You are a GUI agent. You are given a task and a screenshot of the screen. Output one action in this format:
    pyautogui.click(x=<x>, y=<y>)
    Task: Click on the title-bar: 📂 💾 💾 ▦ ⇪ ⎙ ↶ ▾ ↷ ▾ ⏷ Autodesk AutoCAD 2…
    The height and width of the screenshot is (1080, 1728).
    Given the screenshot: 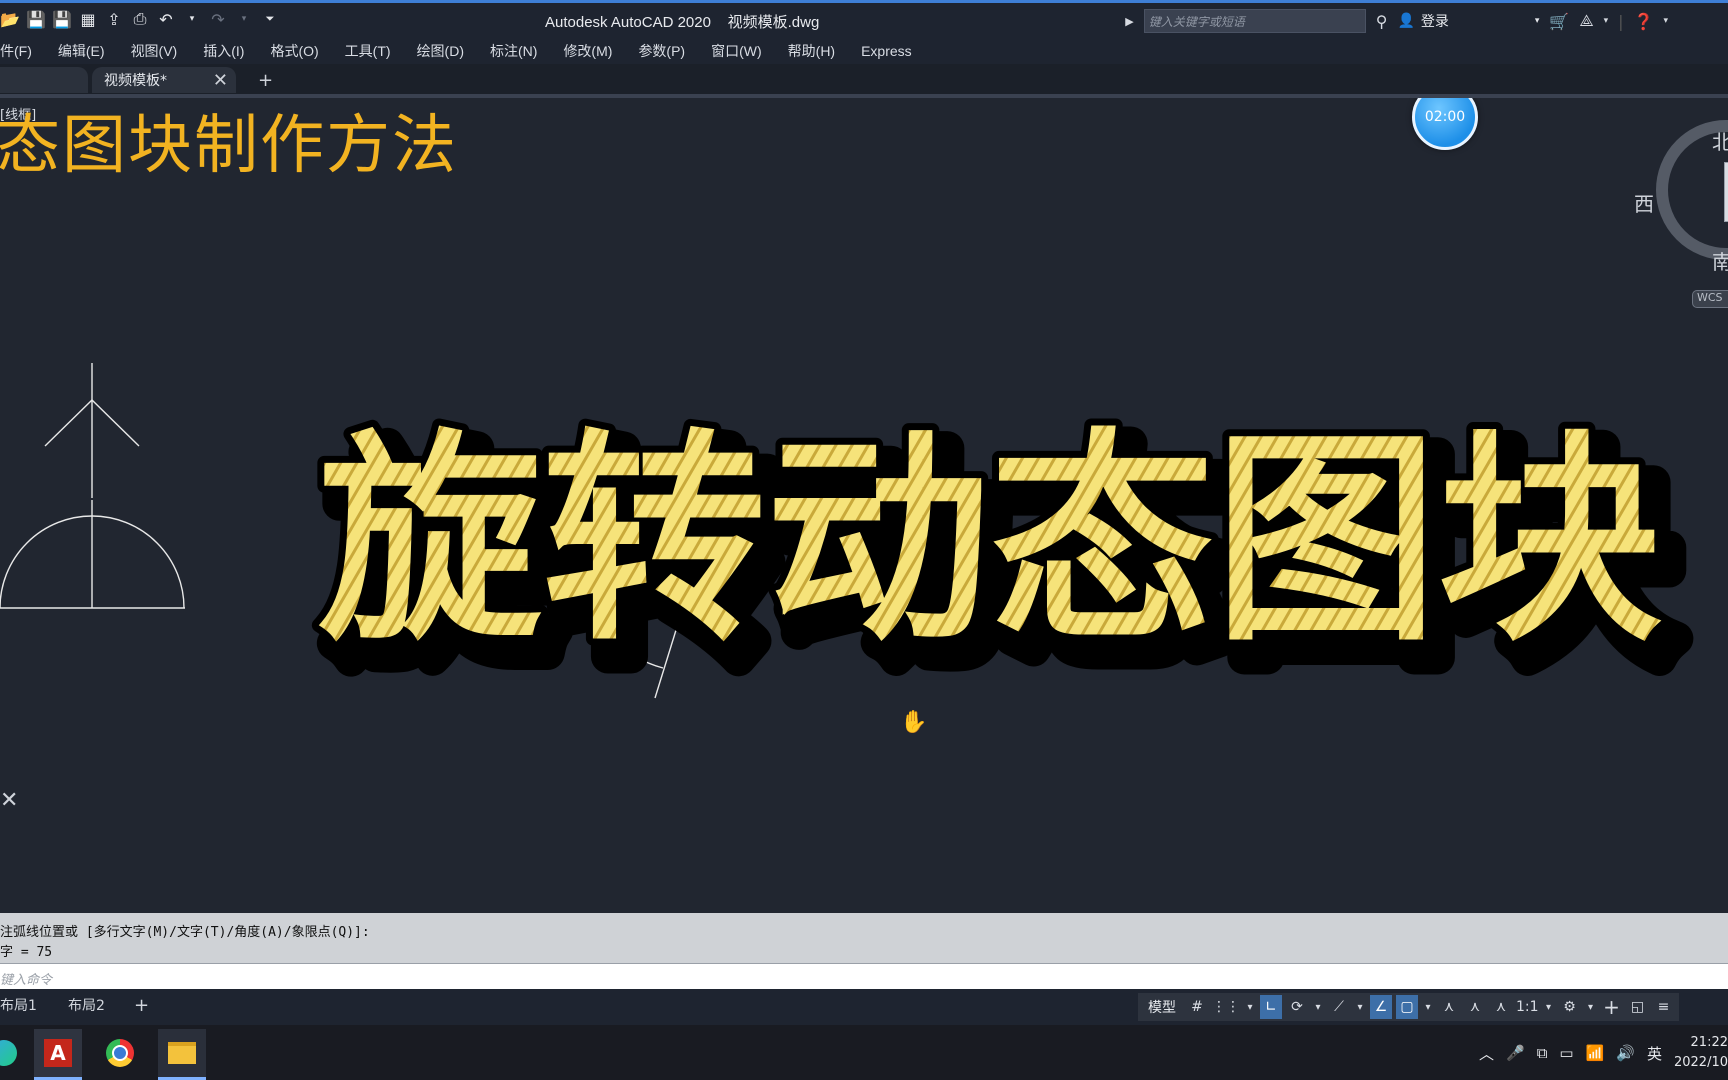 What is the action you would take?
    pyautogui.click(x=864, y=19)
    